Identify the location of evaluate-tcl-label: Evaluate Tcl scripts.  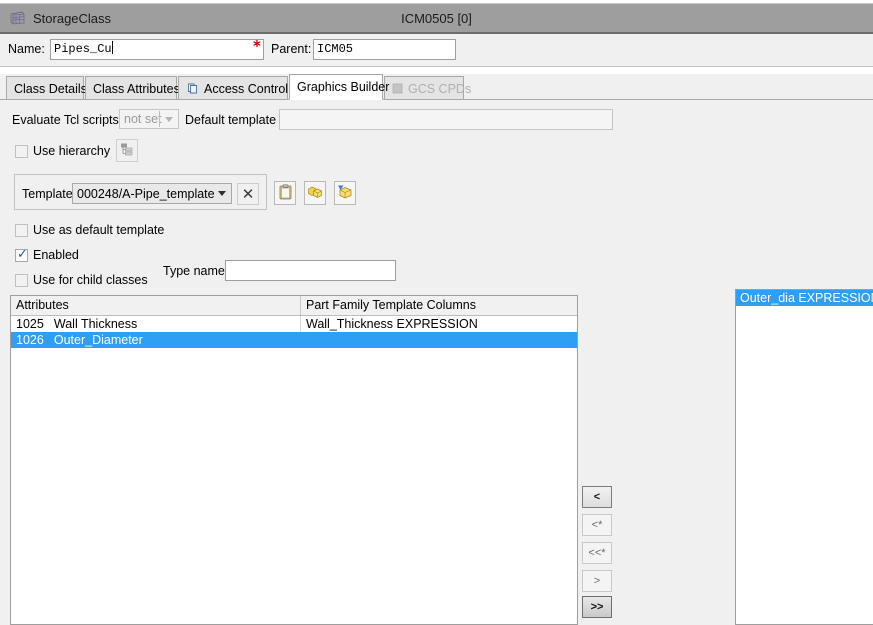
(65, 120).